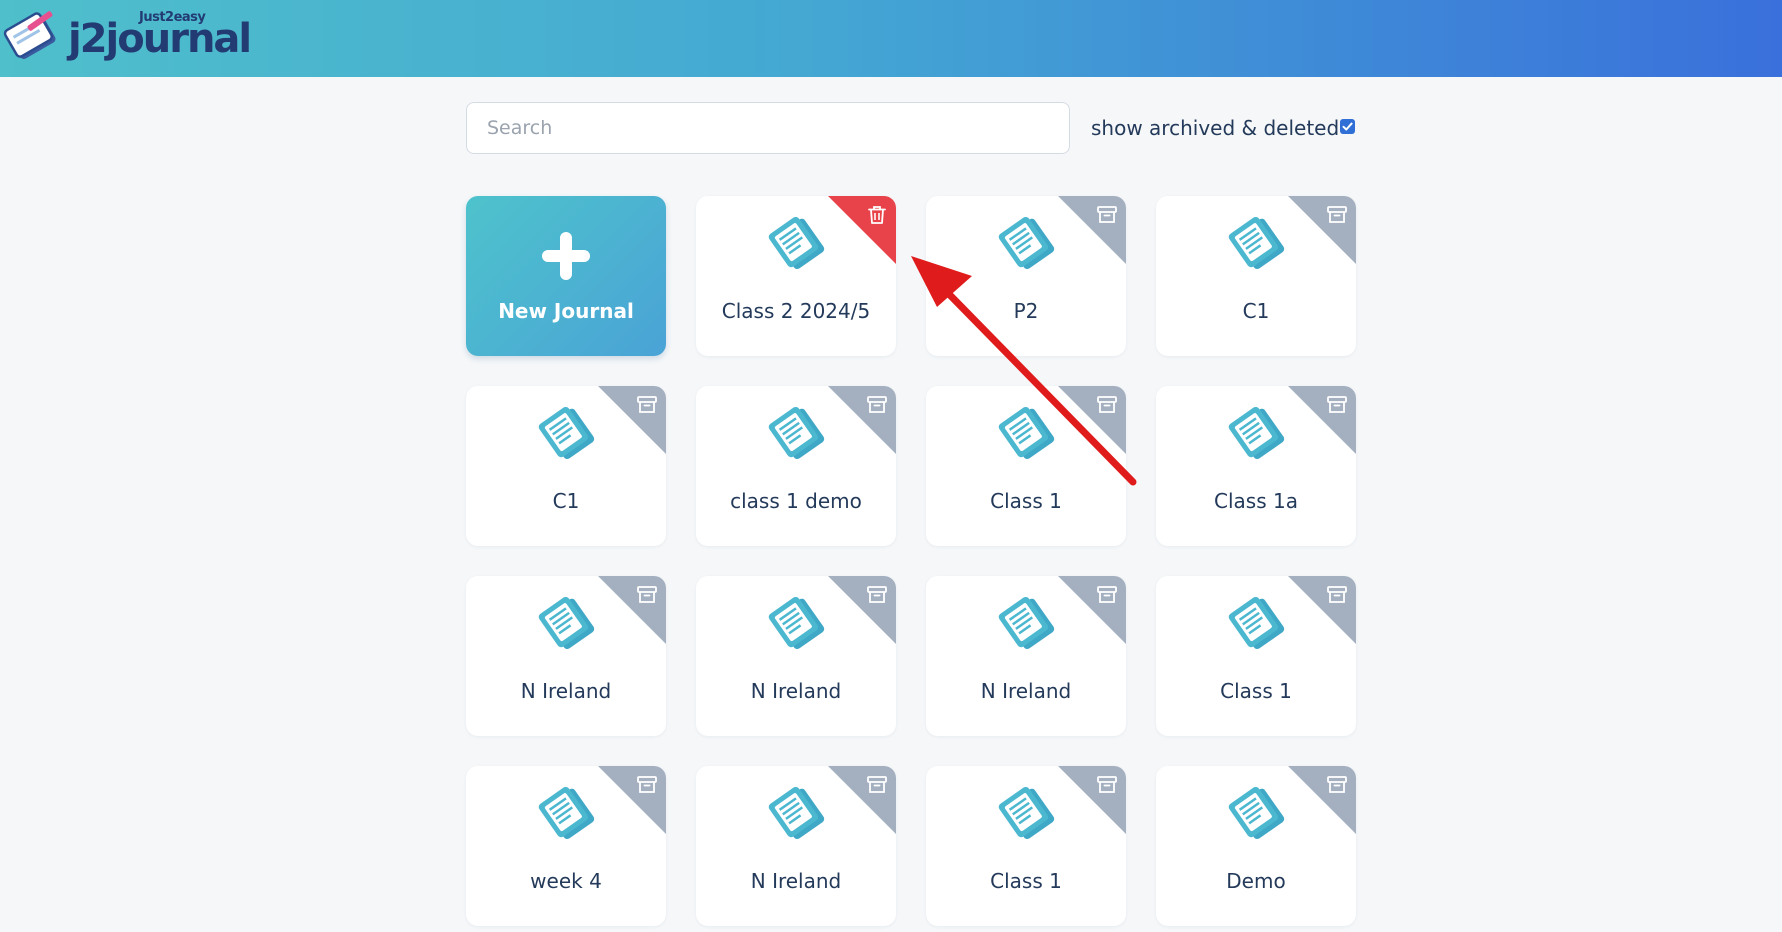 The height and width of the screenshot is (932, 1782). I want to click on journal-title: Class 1a, so click(1256, 501).